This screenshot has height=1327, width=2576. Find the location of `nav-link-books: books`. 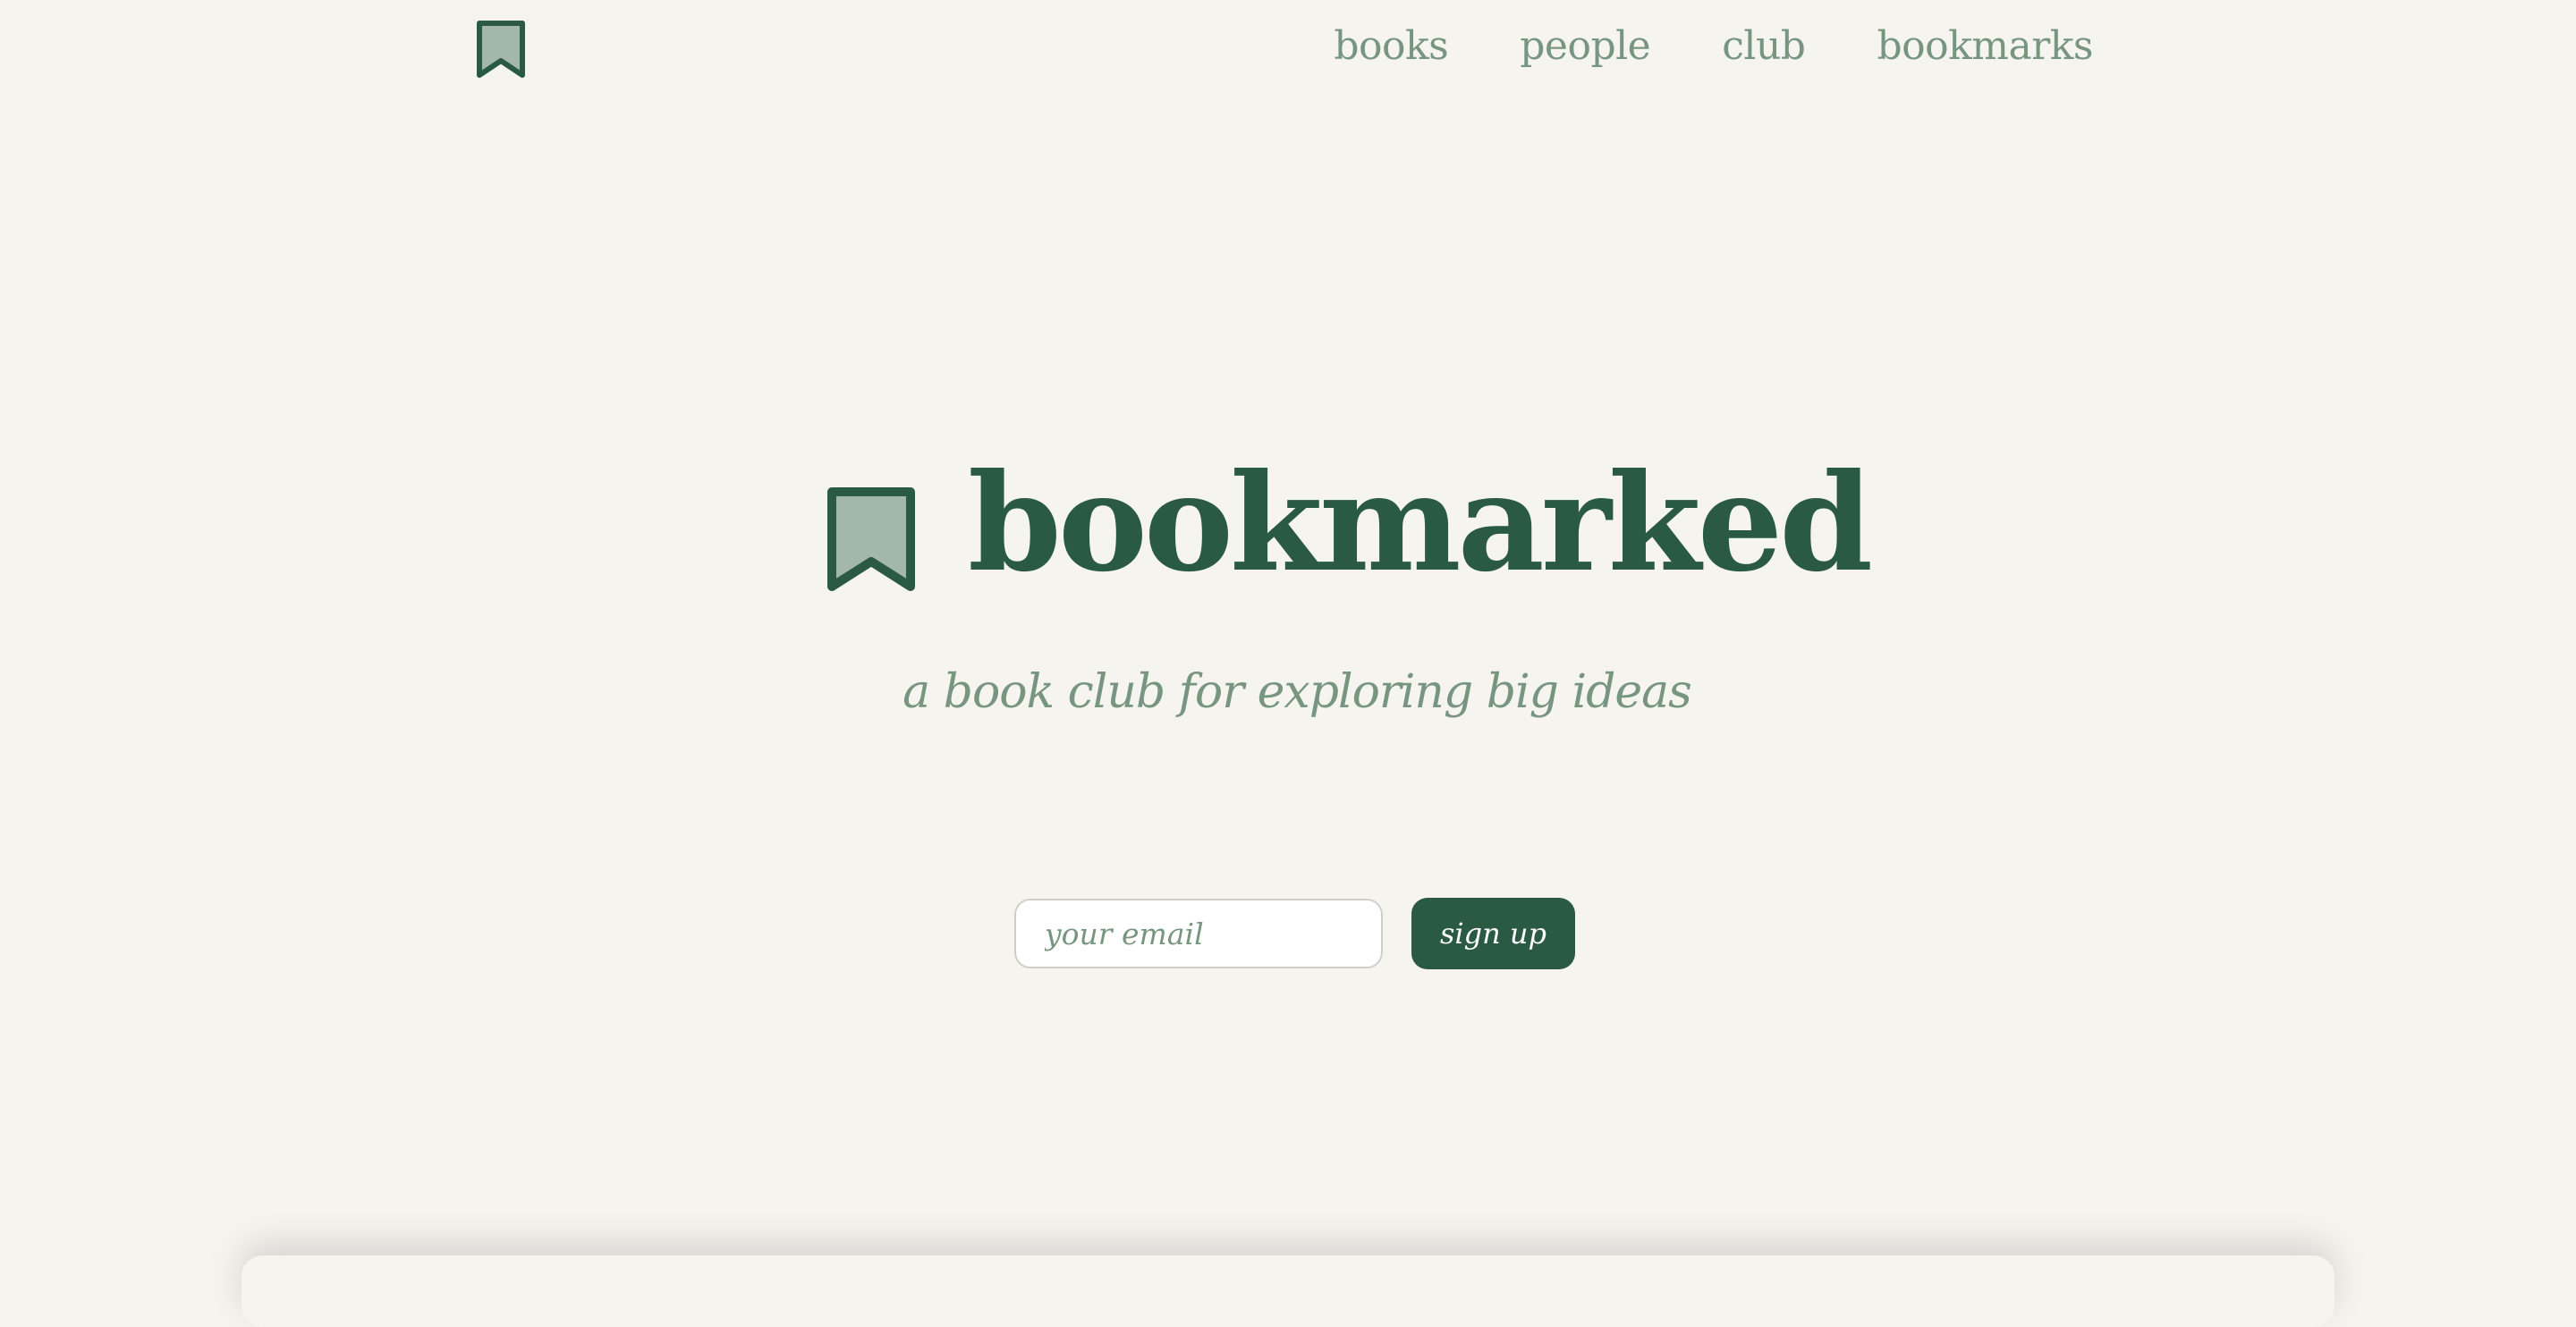

nav-link-books: books is located at coordinates (1391, 46).